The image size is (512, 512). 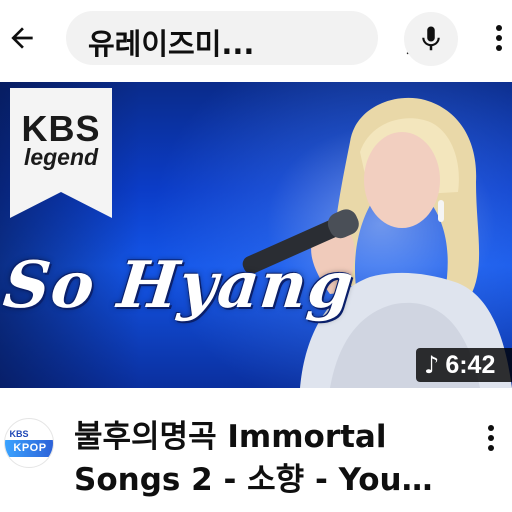 What do you see at coordinates (432, 365) in the screenshot?
I see `music-note-icon: ♪` at bounding box center [432, 365].